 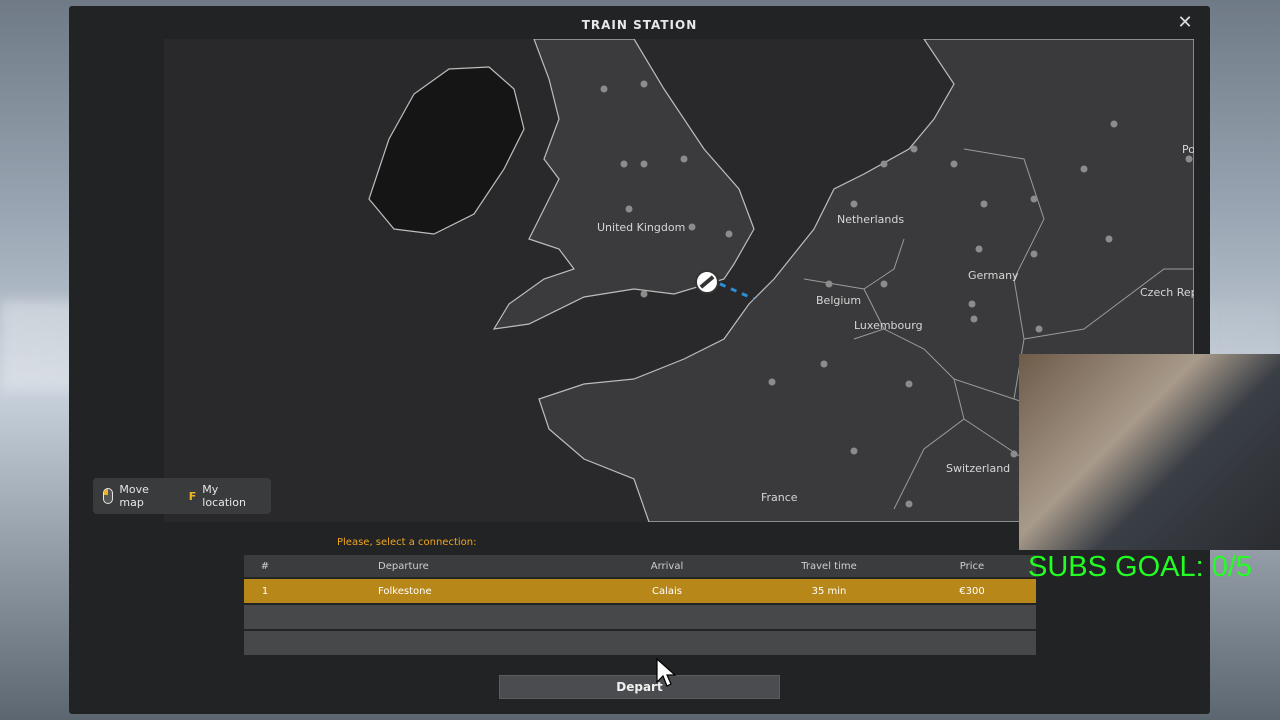 I want to click on label-switzerland: Switzerland, so click(x=978, y=468).